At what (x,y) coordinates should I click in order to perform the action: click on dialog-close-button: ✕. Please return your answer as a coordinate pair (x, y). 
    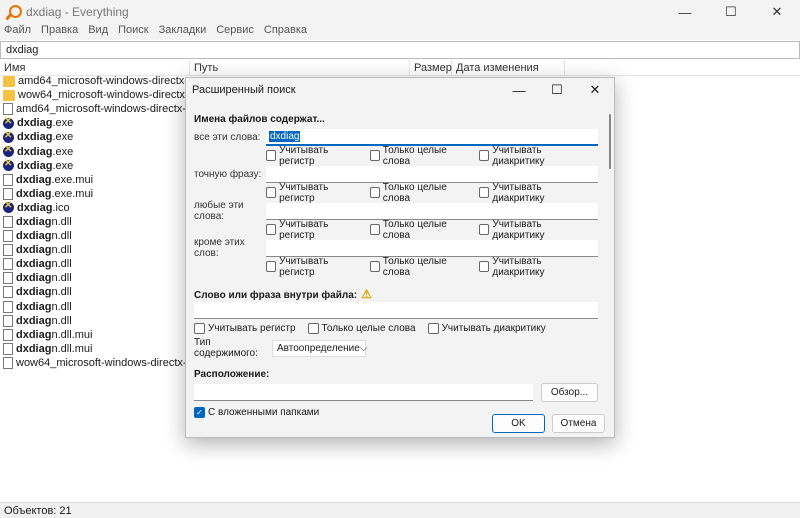
    Looking at the image, I should click on (595, 90).